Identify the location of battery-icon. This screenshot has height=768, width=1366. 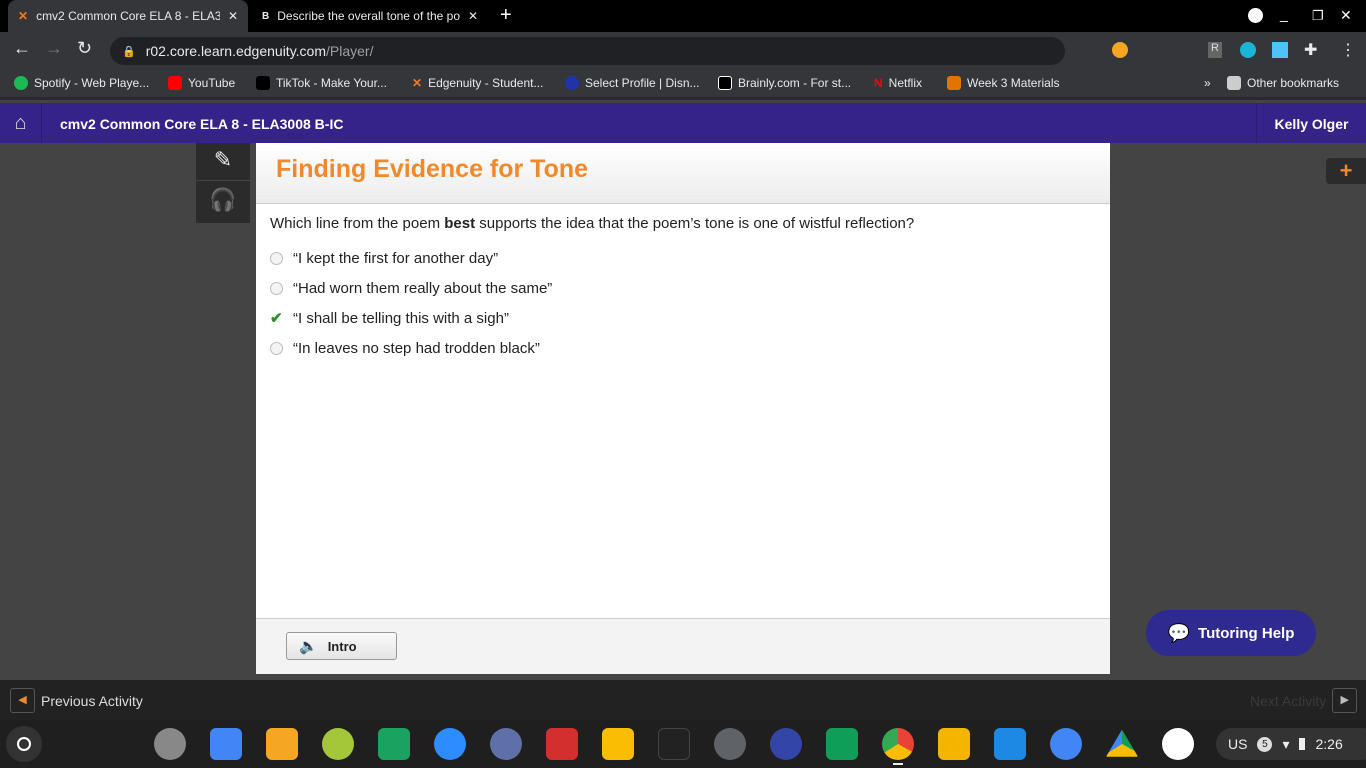
(1302, 744).